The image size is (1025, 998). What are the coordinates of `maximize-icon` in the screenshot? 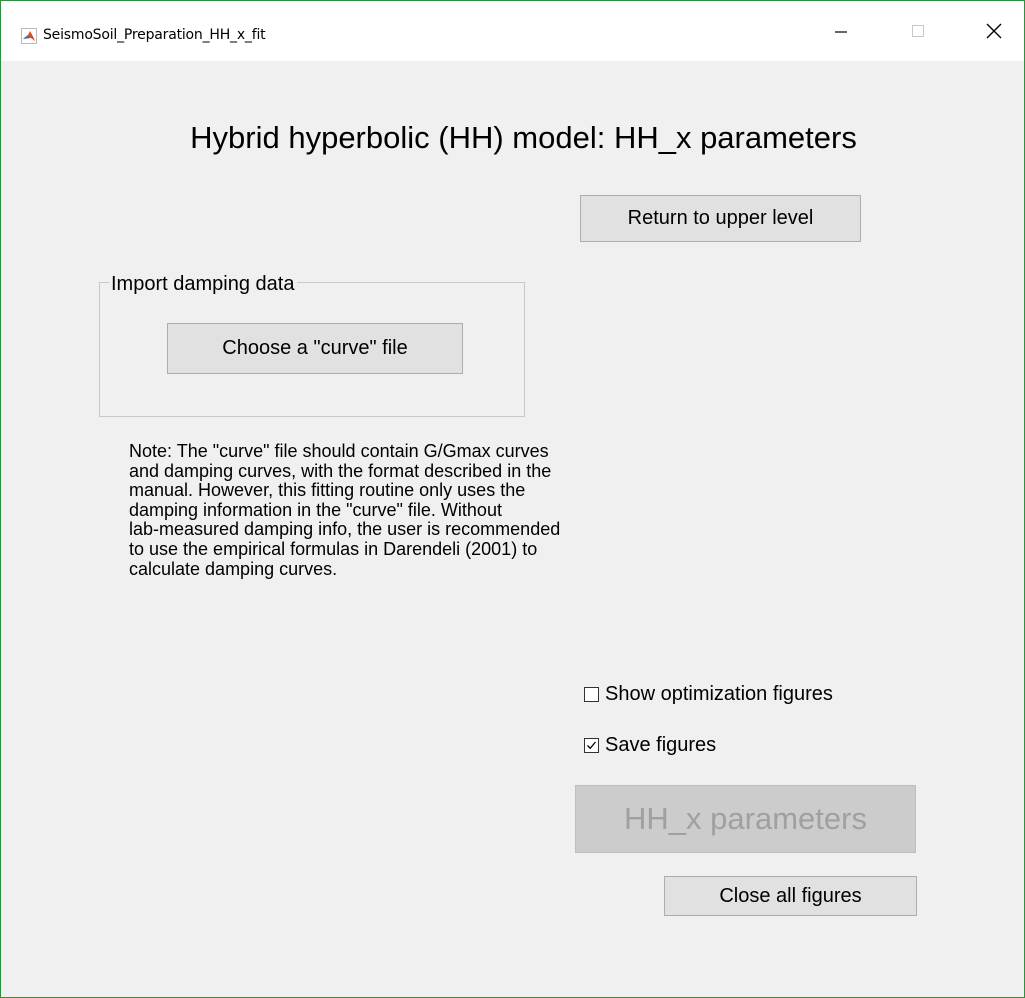 It's located at (918, 33).